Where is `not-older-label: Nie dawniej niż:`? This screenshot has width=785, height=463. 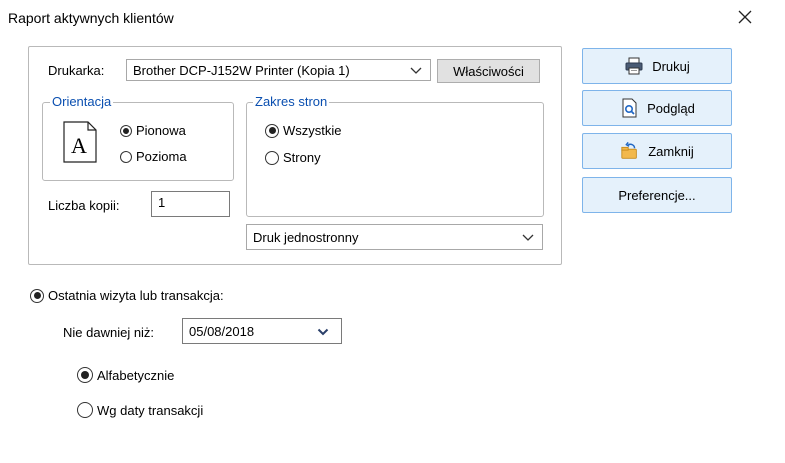
not-older-label: Nie dawniej niż: is located at coordinates (109, 332).